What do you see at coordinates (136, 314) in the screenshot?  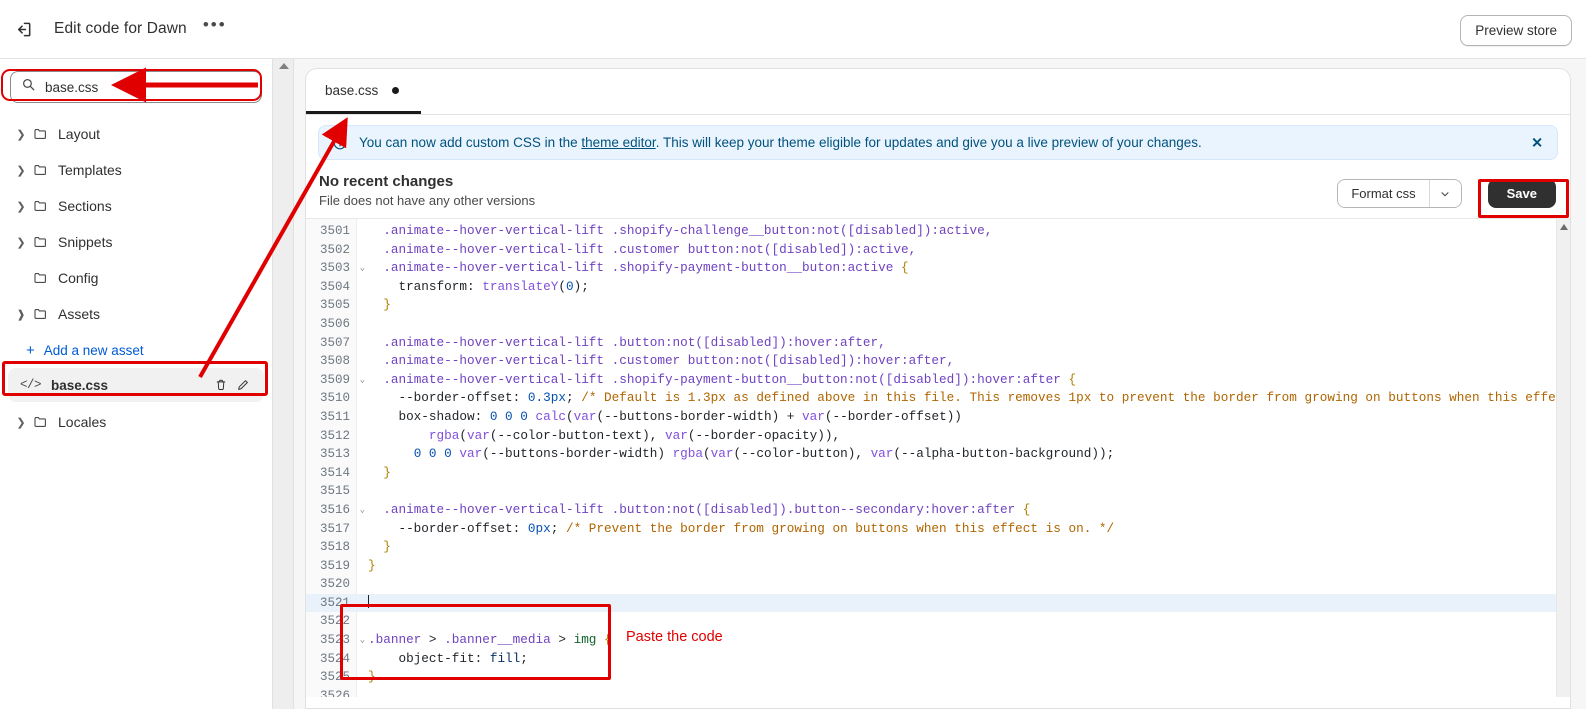 I see `sidebar-item-assets: ❱ Assets` at bounding box center [136, 314].